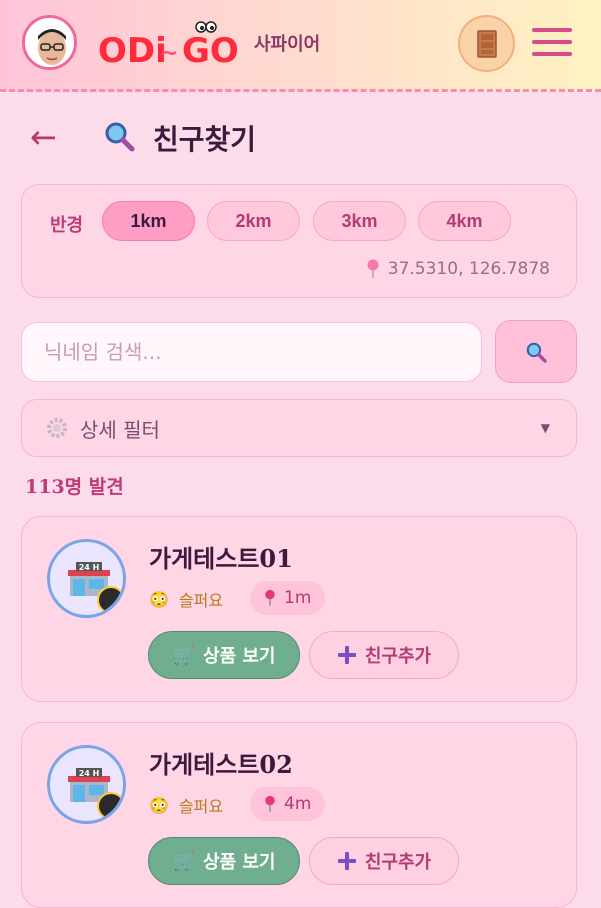 The height and width of the screenshot is (908, 601). I want to click on filter-label: 상세 필터, so click(120, 429).